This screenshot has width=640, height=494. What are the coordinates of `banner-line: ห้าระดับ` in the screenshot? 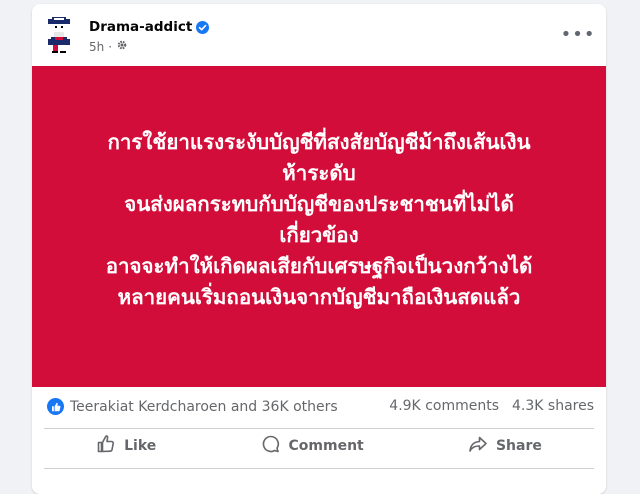 It's located at (319, 173).